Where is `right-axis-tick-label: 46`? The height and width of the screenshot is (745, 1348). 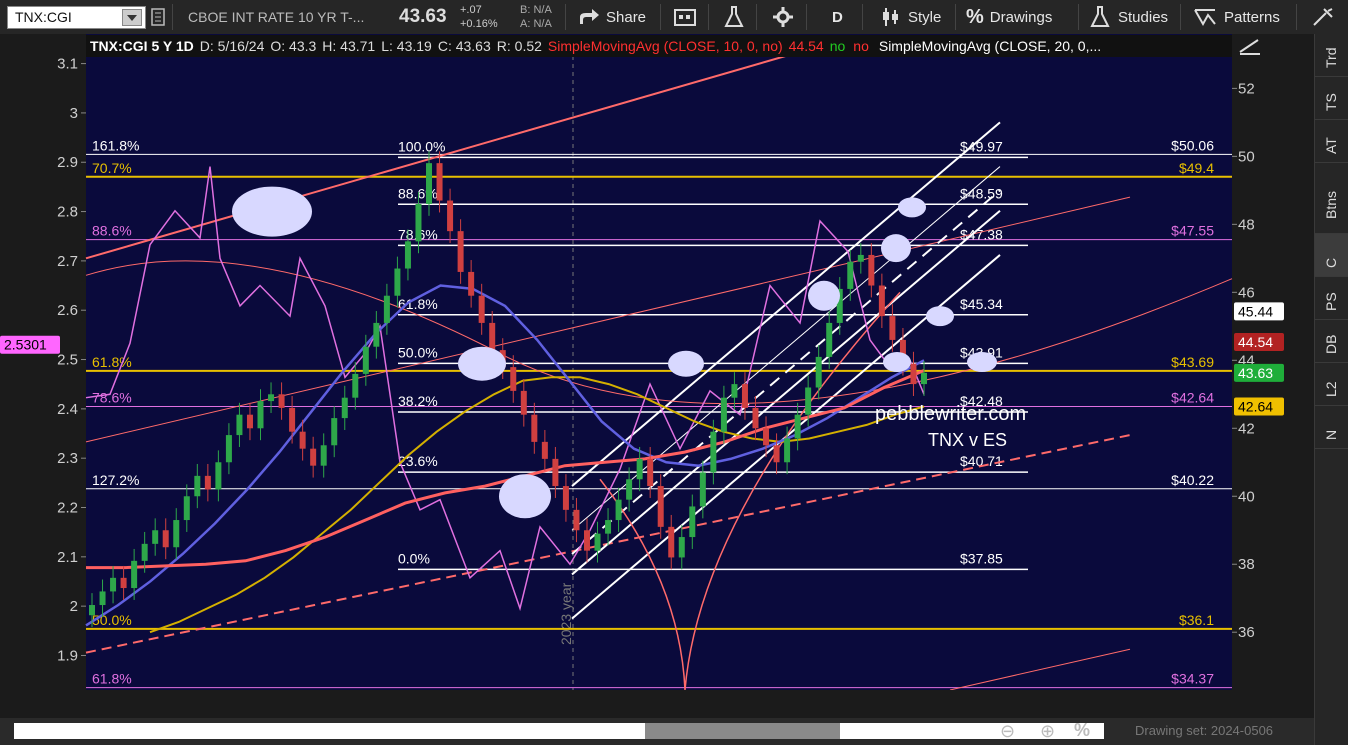
right-axis-tick-label: 46 is located at coordinates (1246, 292).